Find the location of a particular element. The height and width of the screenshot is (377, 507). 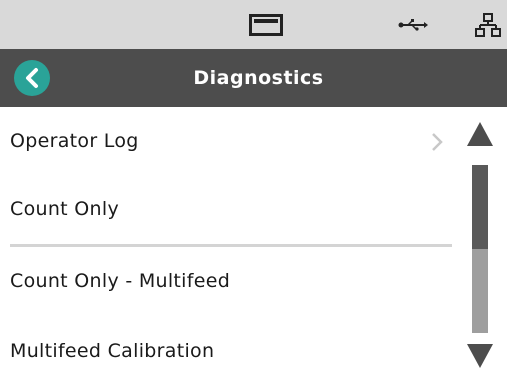

scroll-thumb is located at coordinates (480, 207).